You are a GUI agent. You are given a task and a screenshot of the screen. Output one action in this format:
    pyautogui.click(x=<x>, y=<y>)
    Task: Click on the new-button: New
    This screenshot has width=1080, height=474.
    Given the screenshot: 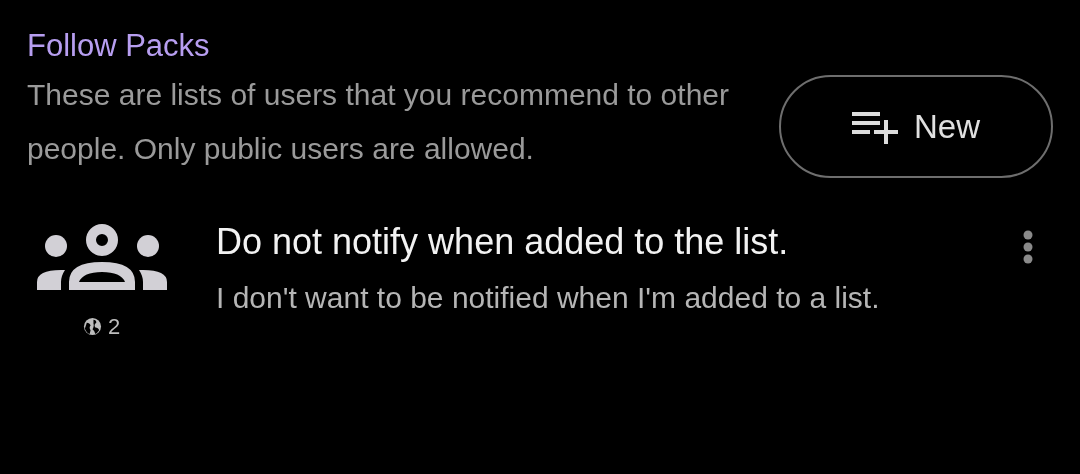 What is the action you would take?
    pyautogui.click(x=916, y=126)
    